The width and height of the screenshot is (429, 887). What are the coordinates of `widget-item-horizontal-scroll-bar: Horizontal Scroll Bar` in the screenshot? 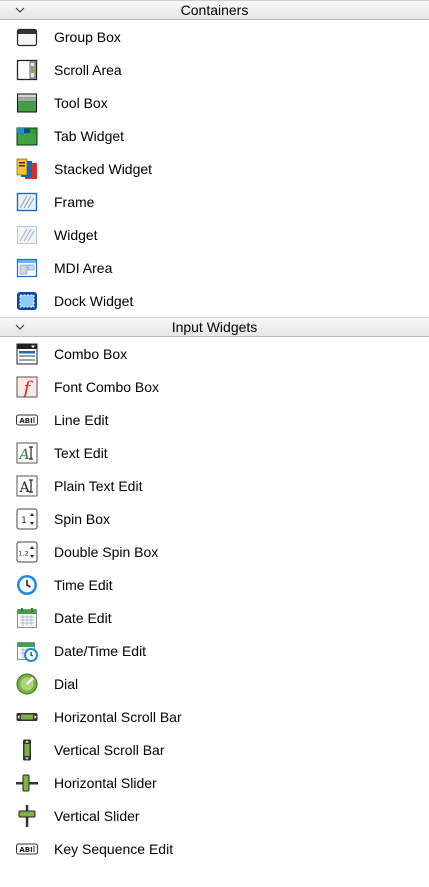 It's located at (214, 716).